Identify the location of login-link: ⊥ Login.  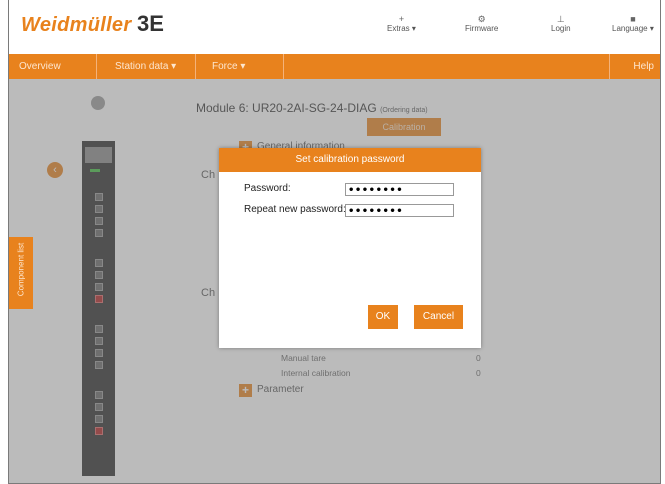
(561, 23).